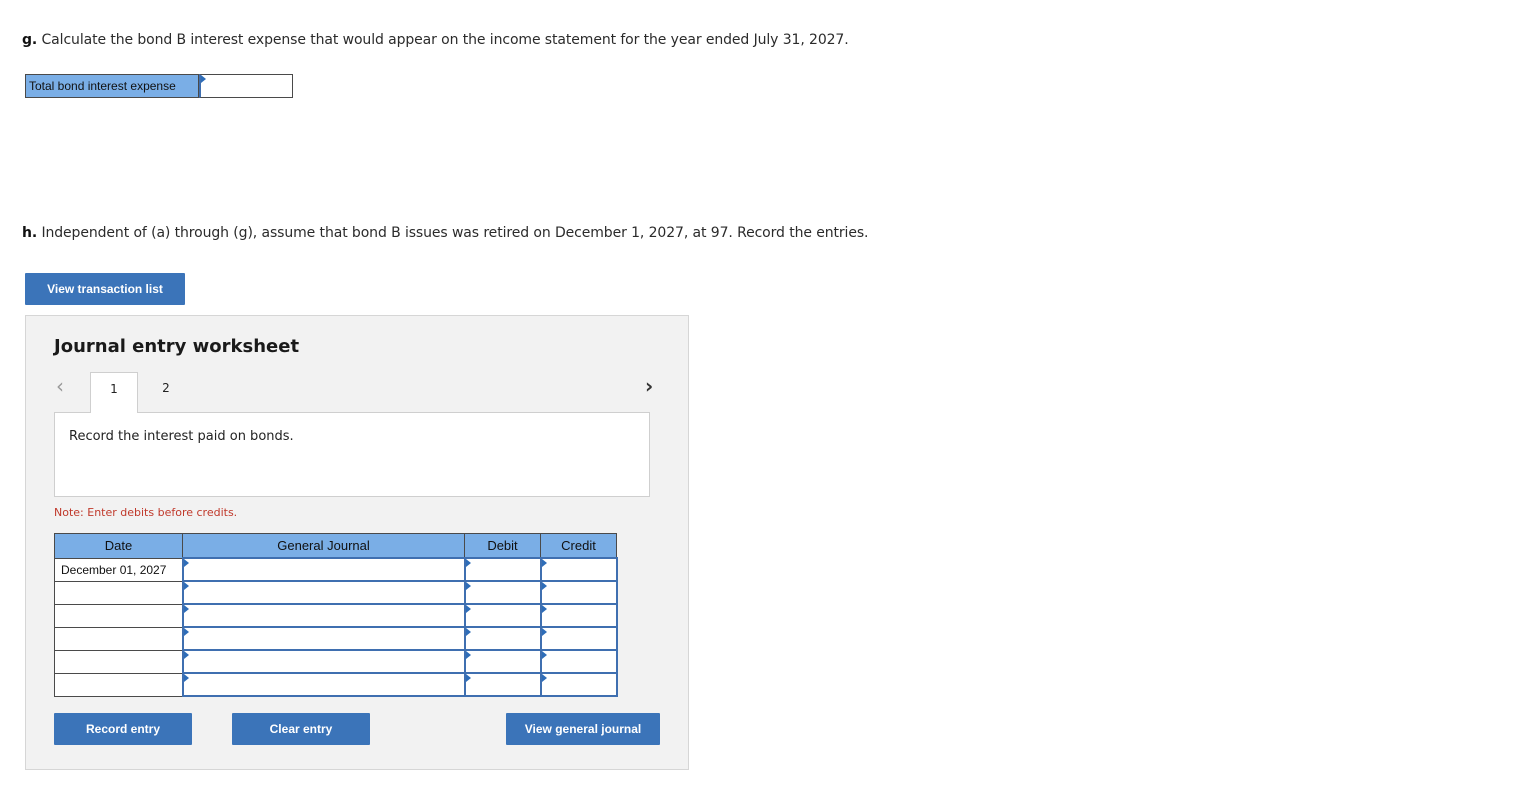 The image size is (1525, 791). What do you see at coordinates (583, 729) in the screenshot?
I see `view-general-journal-button: View general journal` at bounding box center [583, 729].